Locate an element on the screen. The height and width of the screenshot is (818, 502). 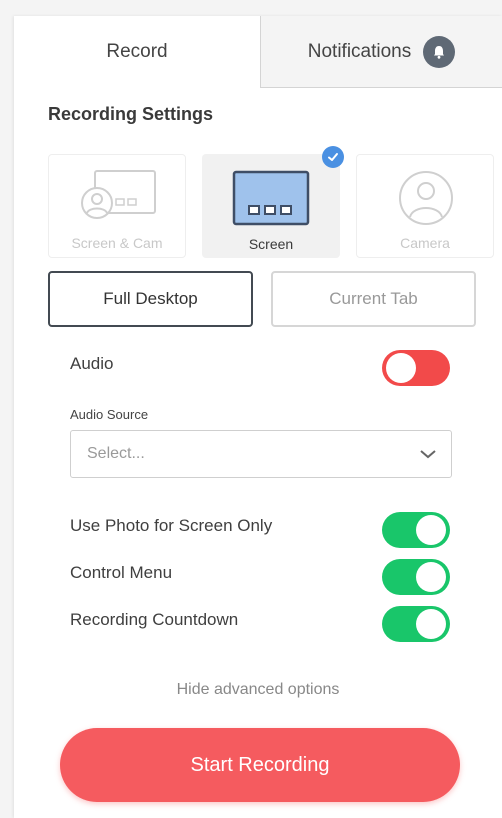
tab-notifications: Notifications is located at coordinates (381, 52).